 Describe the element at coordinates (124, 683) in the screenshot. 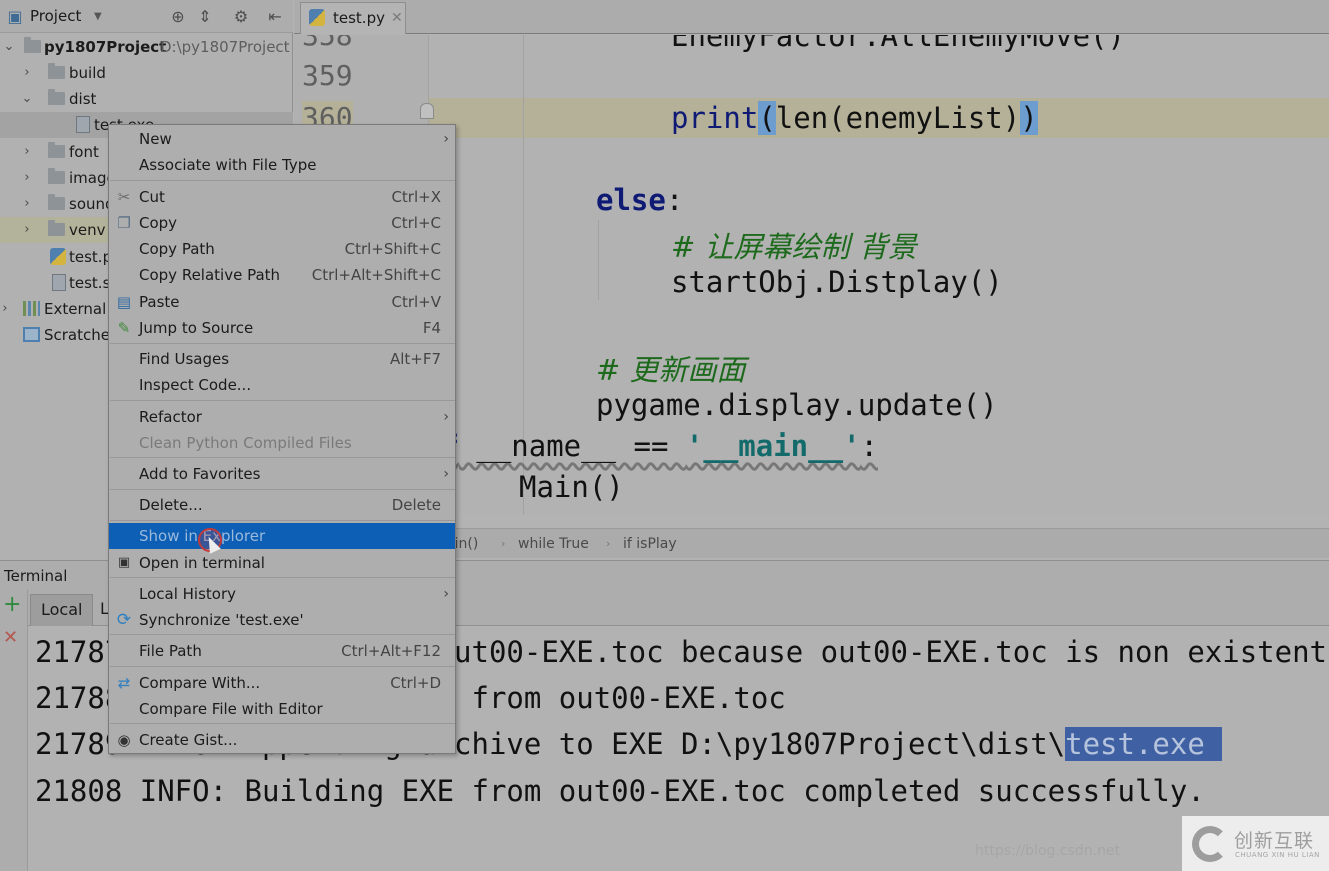

I see `compare-icon: ⇄` at that location.